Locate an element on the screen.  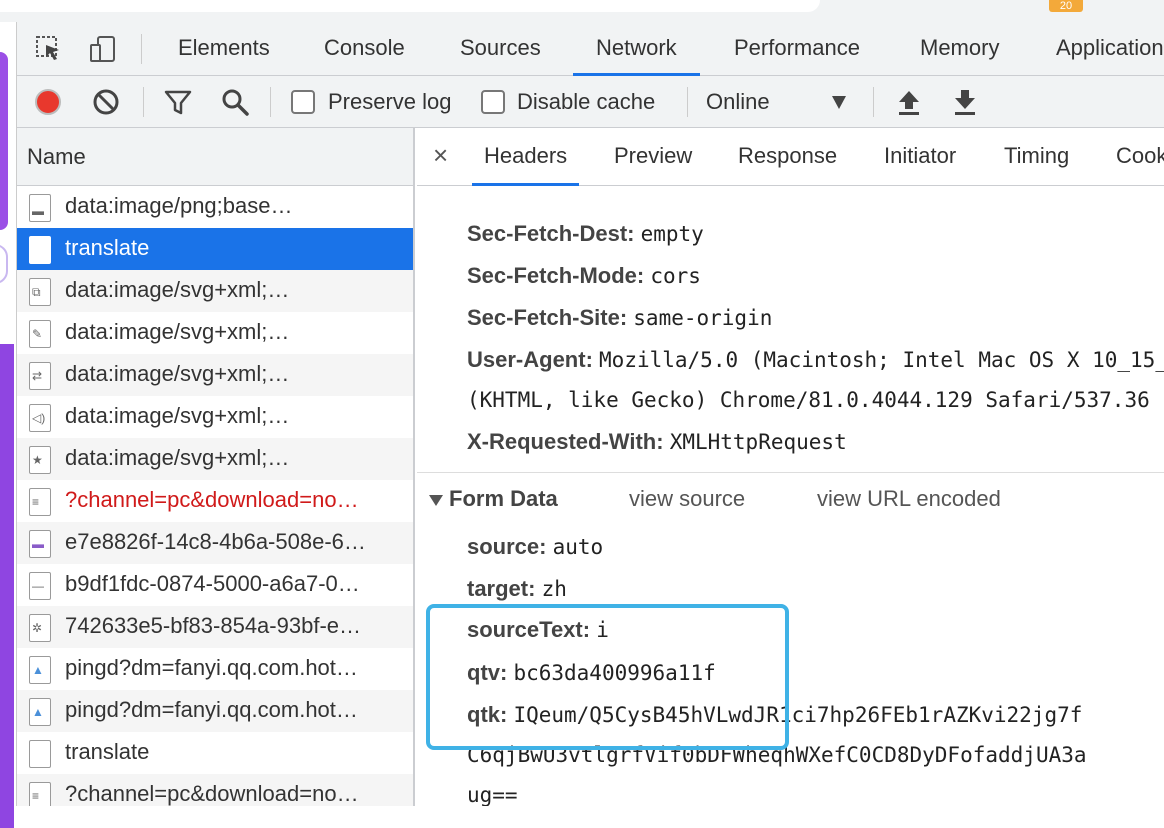
document-lines-icon: ≡ is located at coordinates (40, 502).